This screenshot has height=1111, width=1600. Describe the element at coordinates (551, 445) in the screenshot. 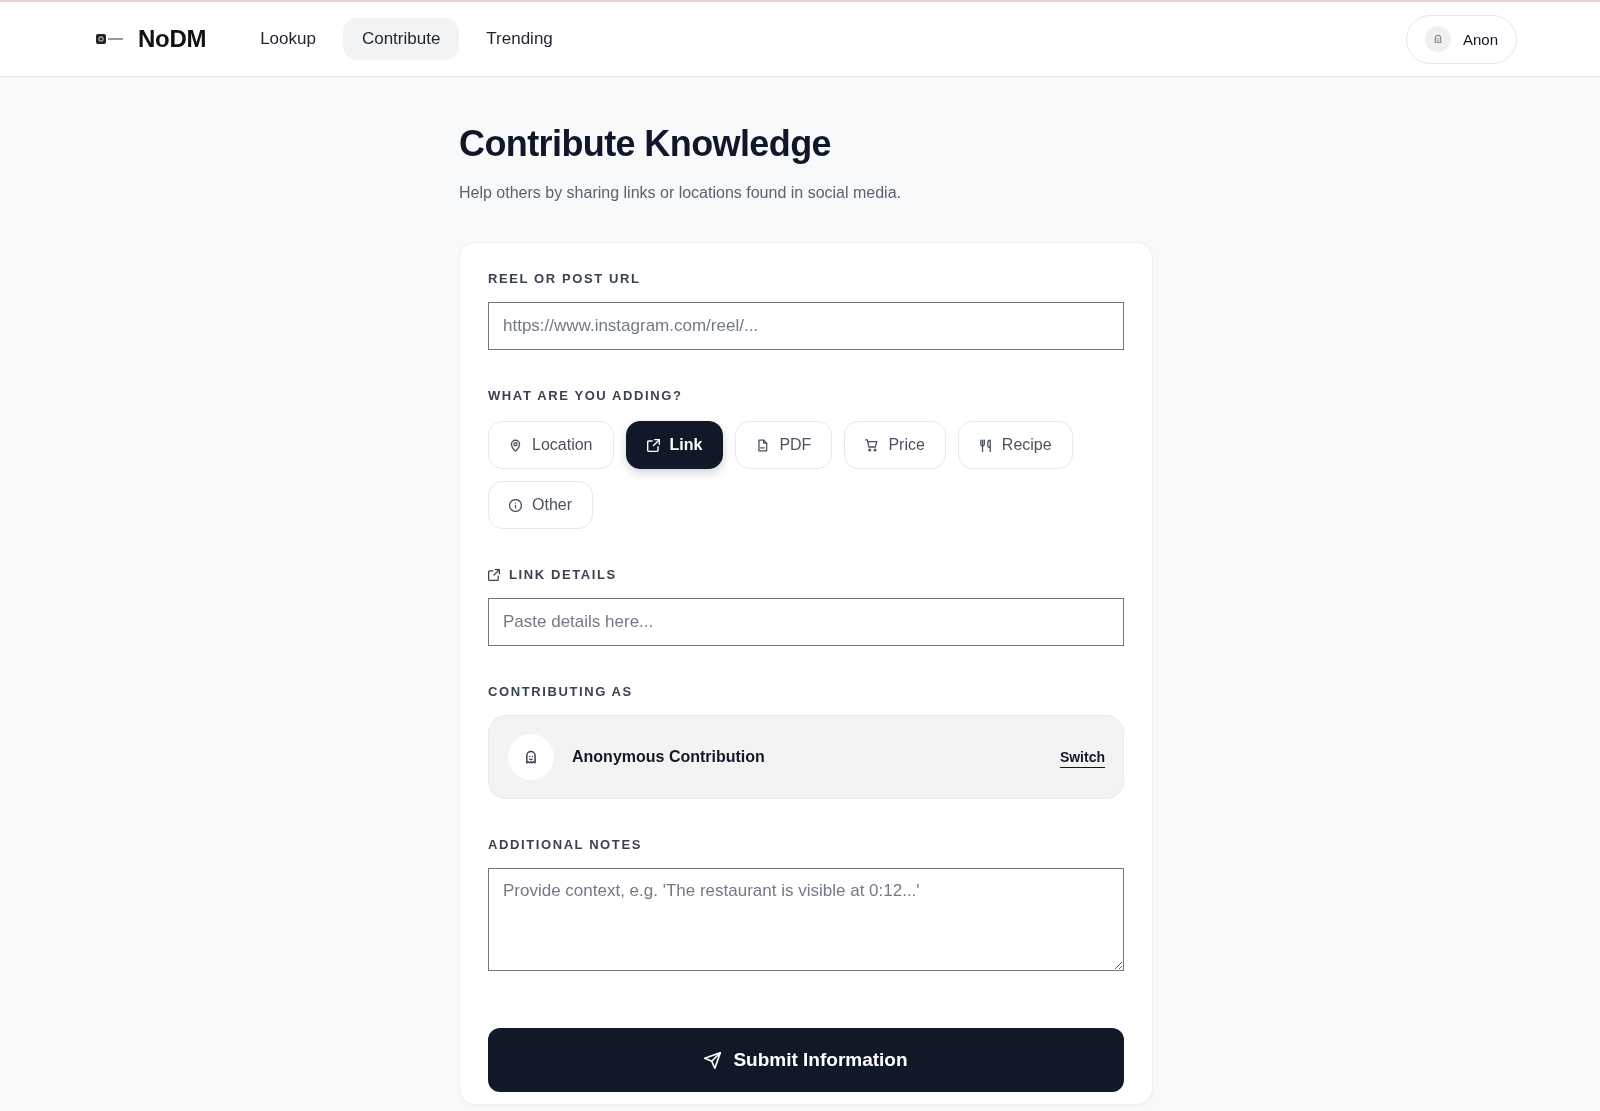

I see `type-option: Location` at that location.